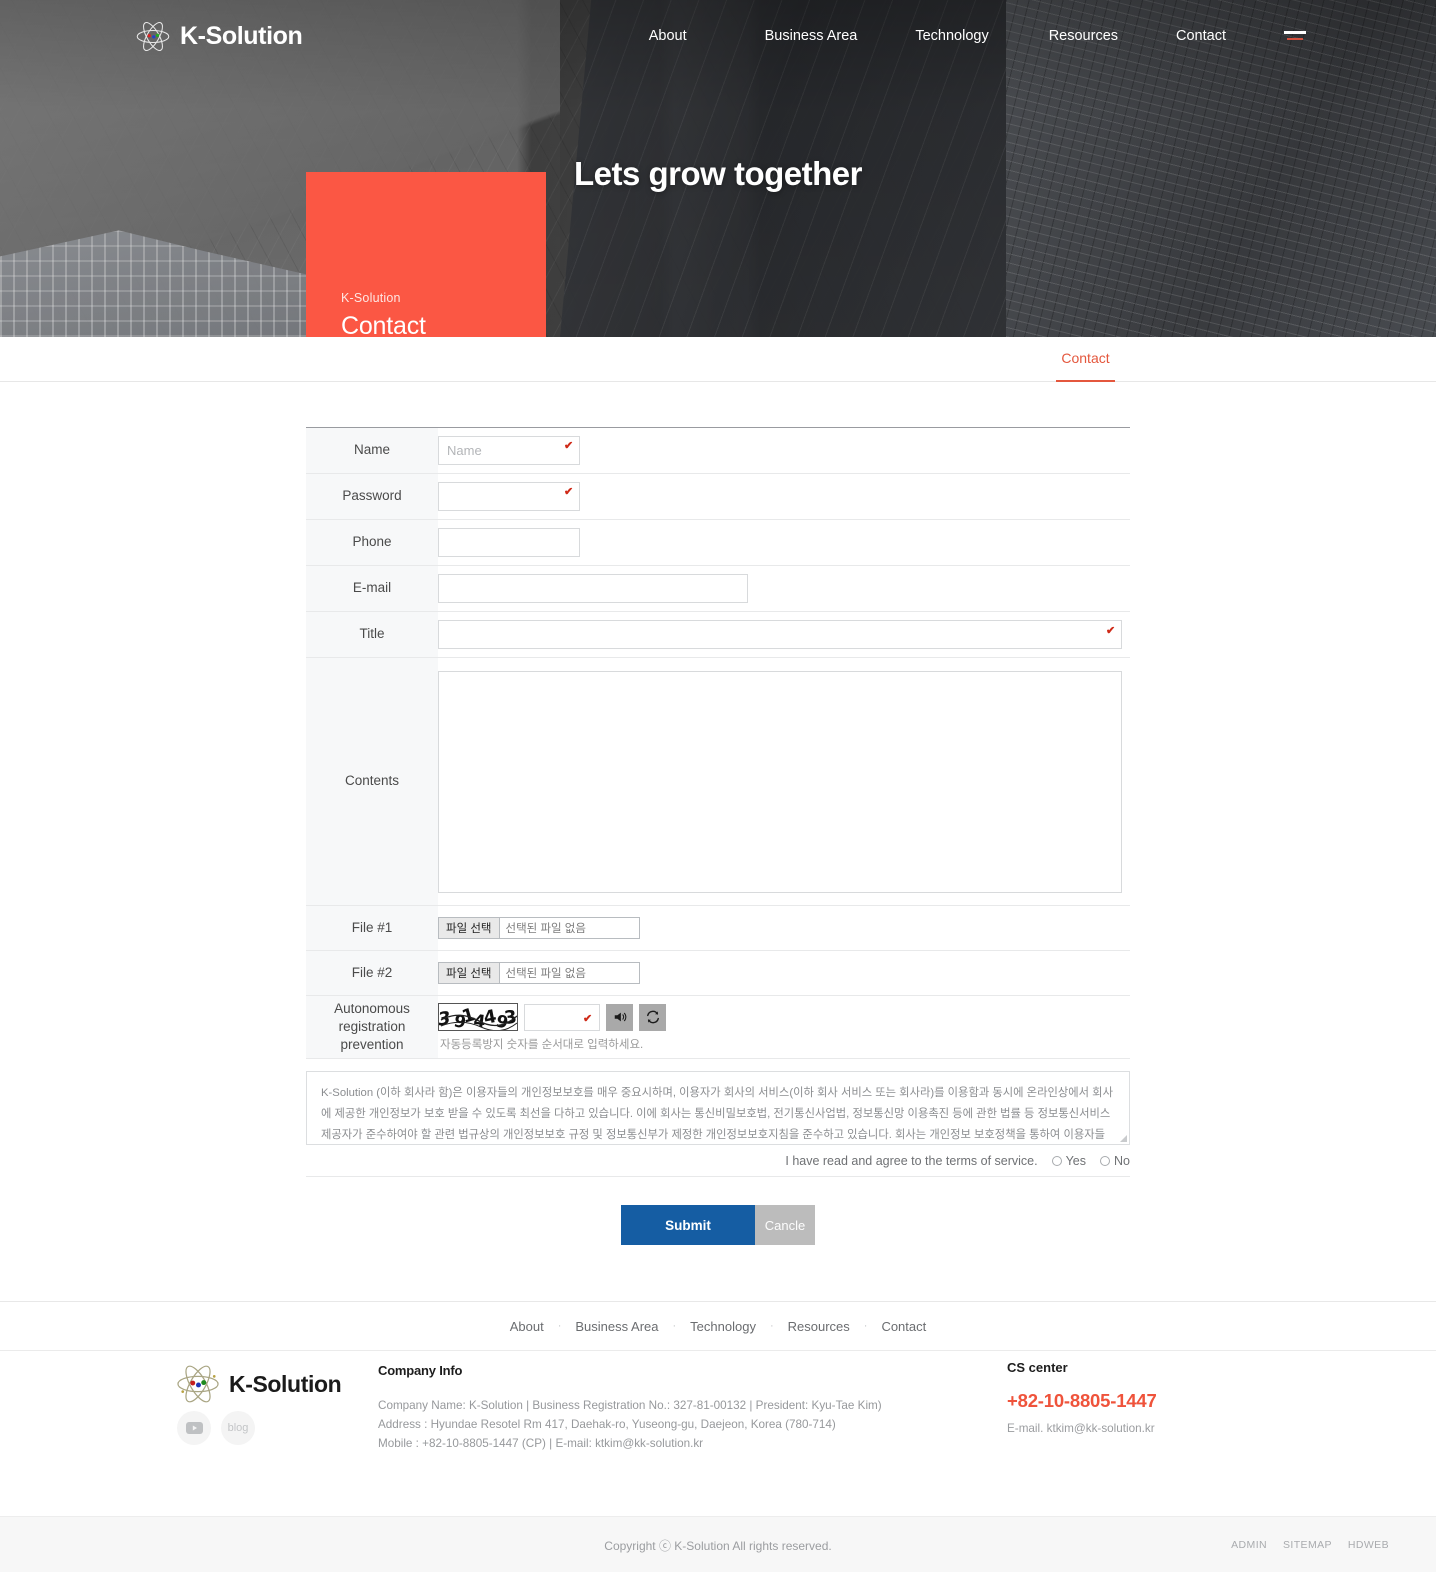 This screenshot has width=1436, height=1573. I want to click on file-status-1: 선택된 파일 없음, so click(545, 929).